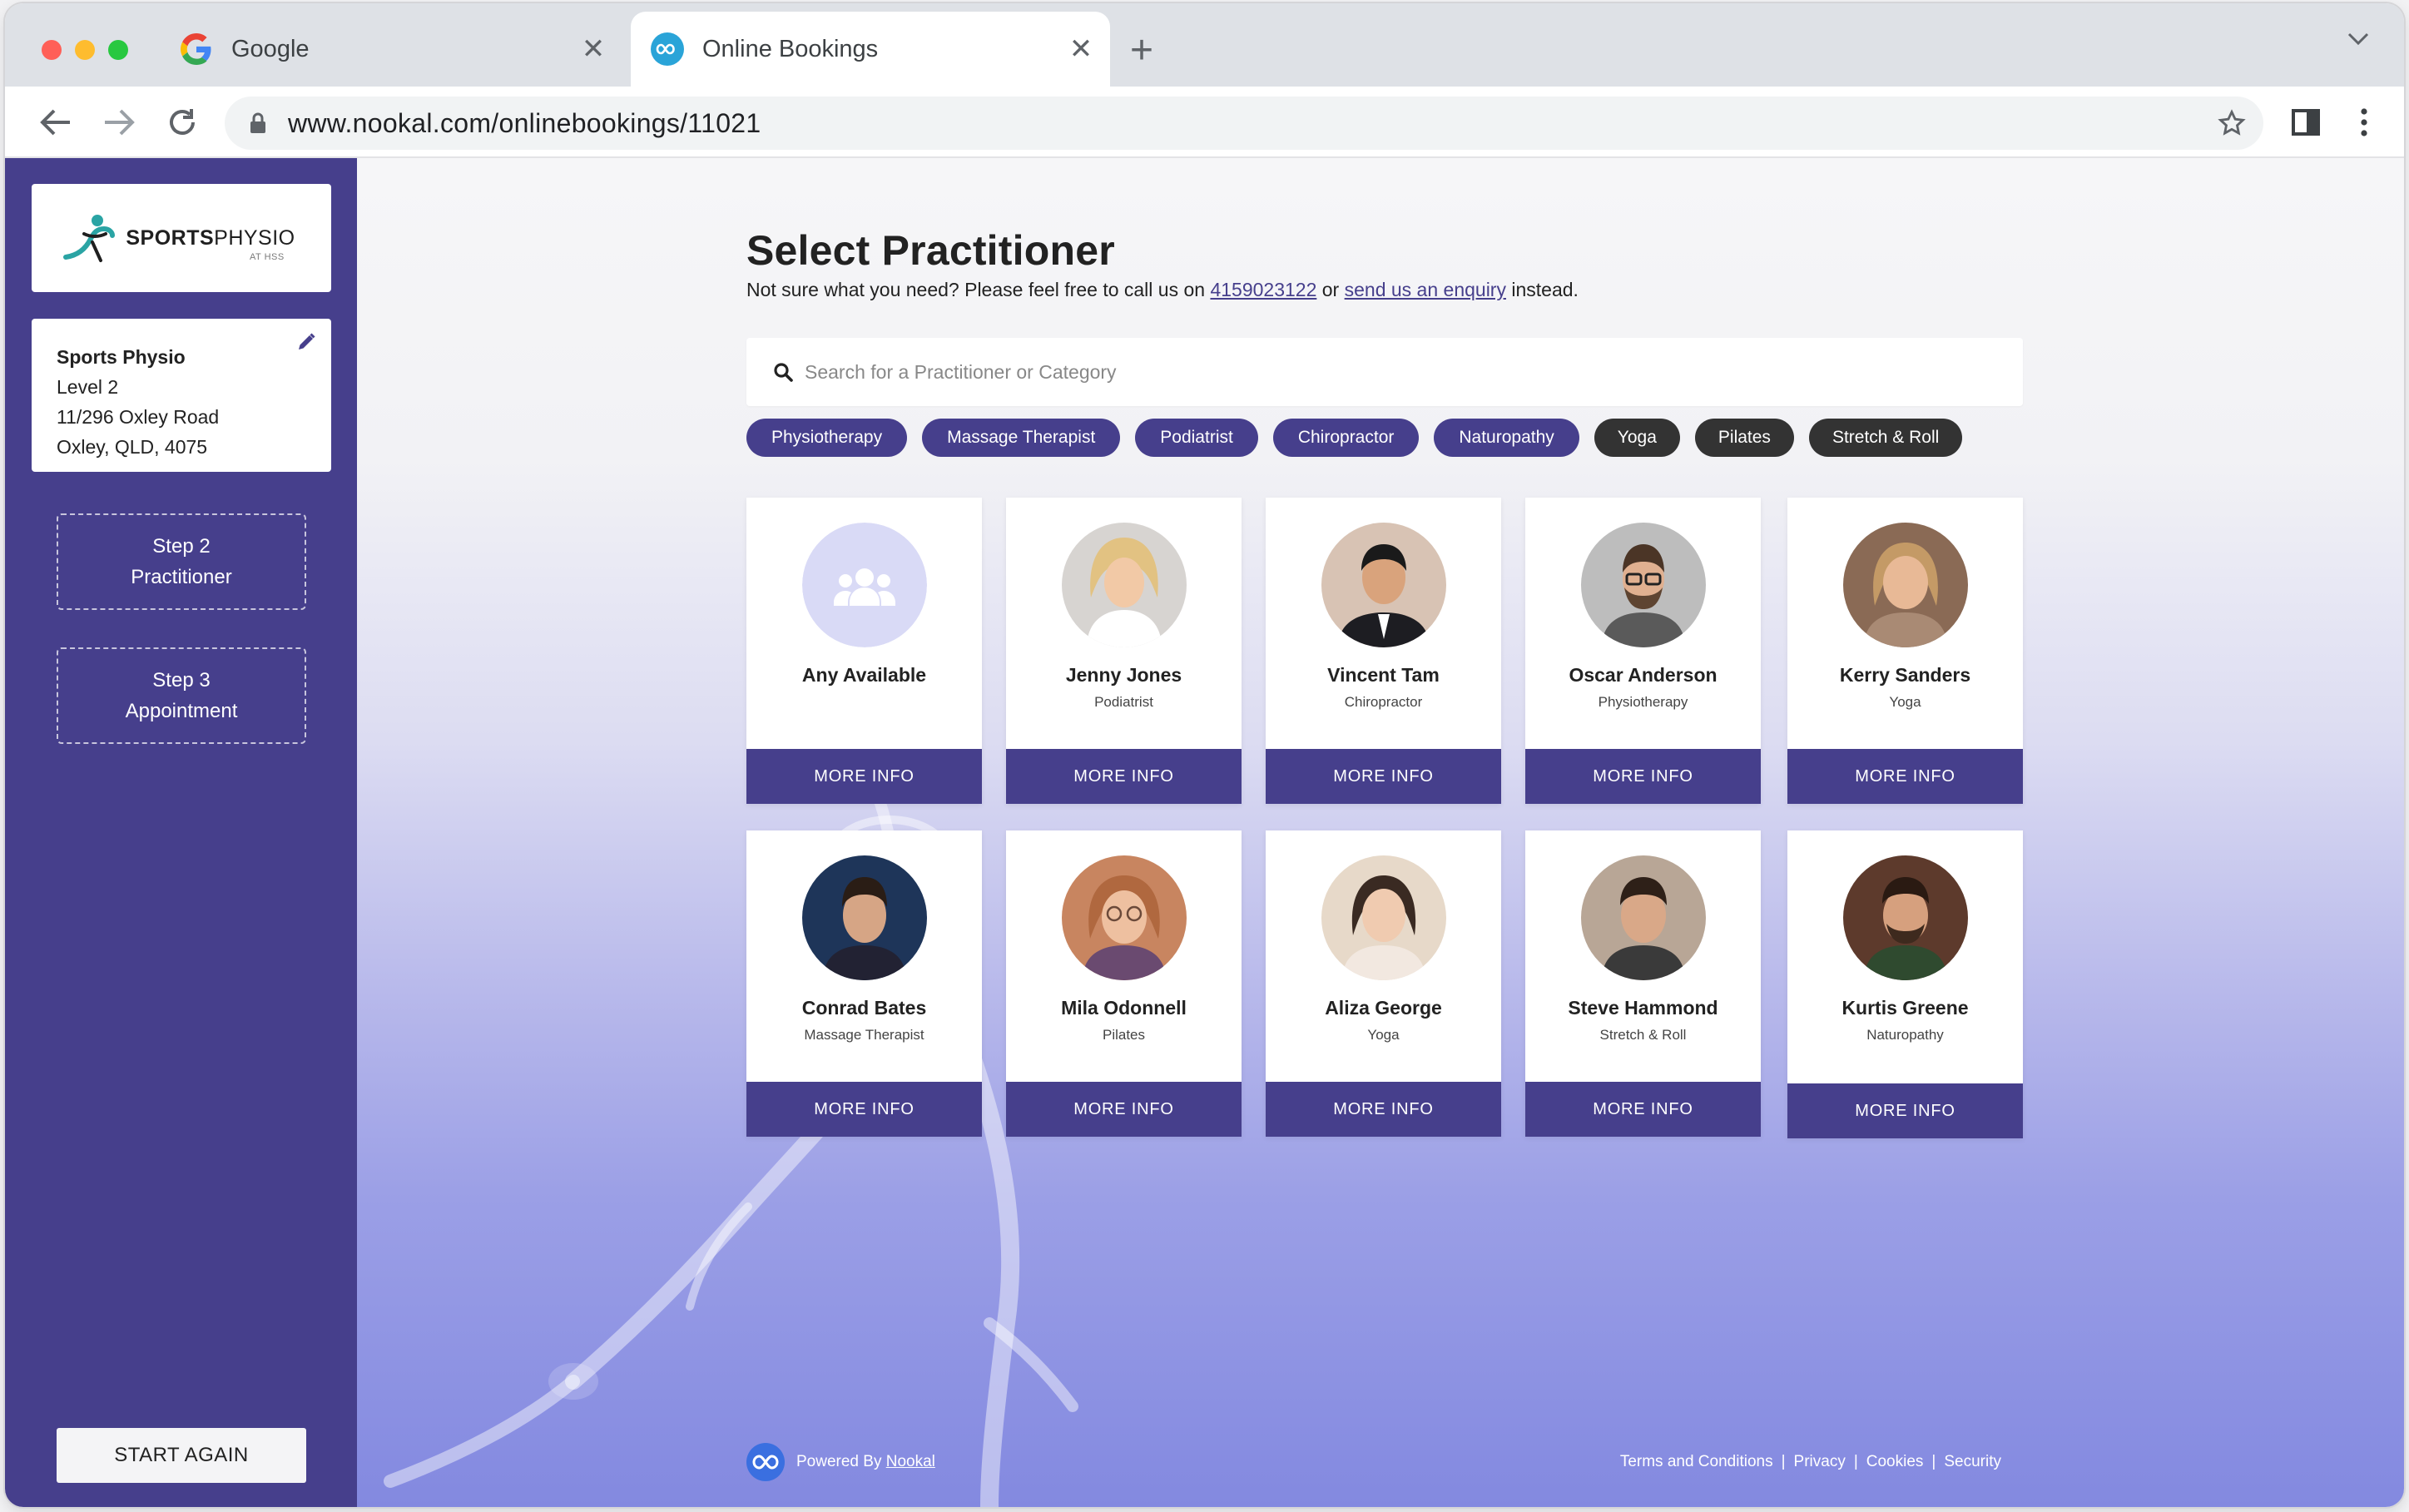 The width and height of the screenshot is (2409, 1512). What do you see at coordinates (1744, 438) in the screenshot?
I see `chip-pilates: Pilates` at bounding box center [1744, 438].